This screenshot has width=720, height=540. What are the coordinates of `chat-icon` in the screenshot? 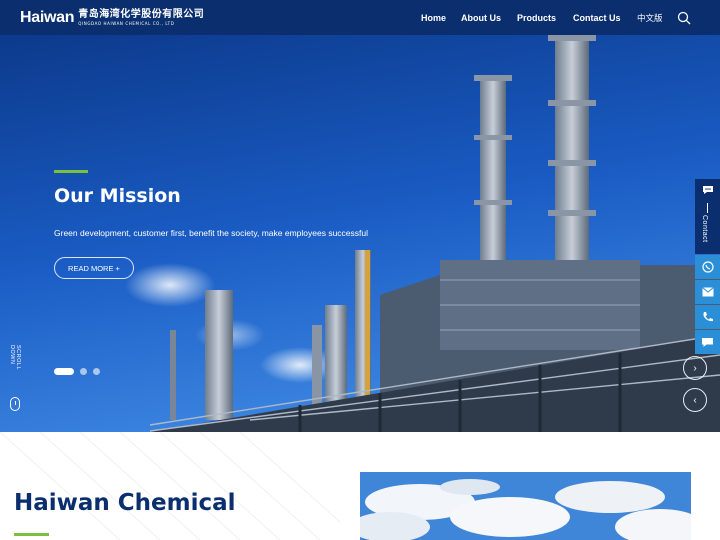 It's located at (708, 190).